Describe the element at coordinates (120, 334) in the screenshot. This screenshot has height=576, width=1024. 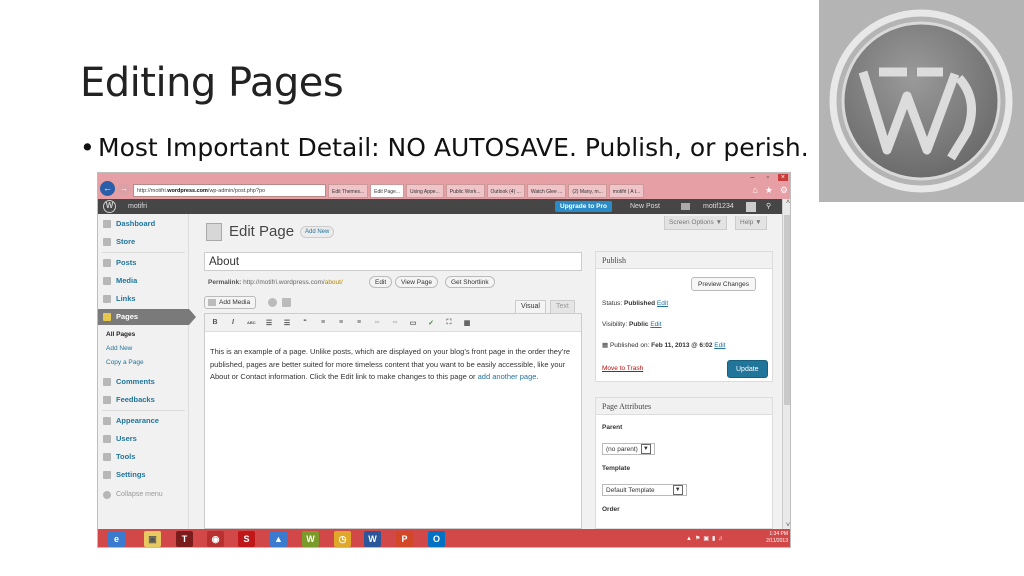
I see `submenu-all-pages: All Pages` at that location.